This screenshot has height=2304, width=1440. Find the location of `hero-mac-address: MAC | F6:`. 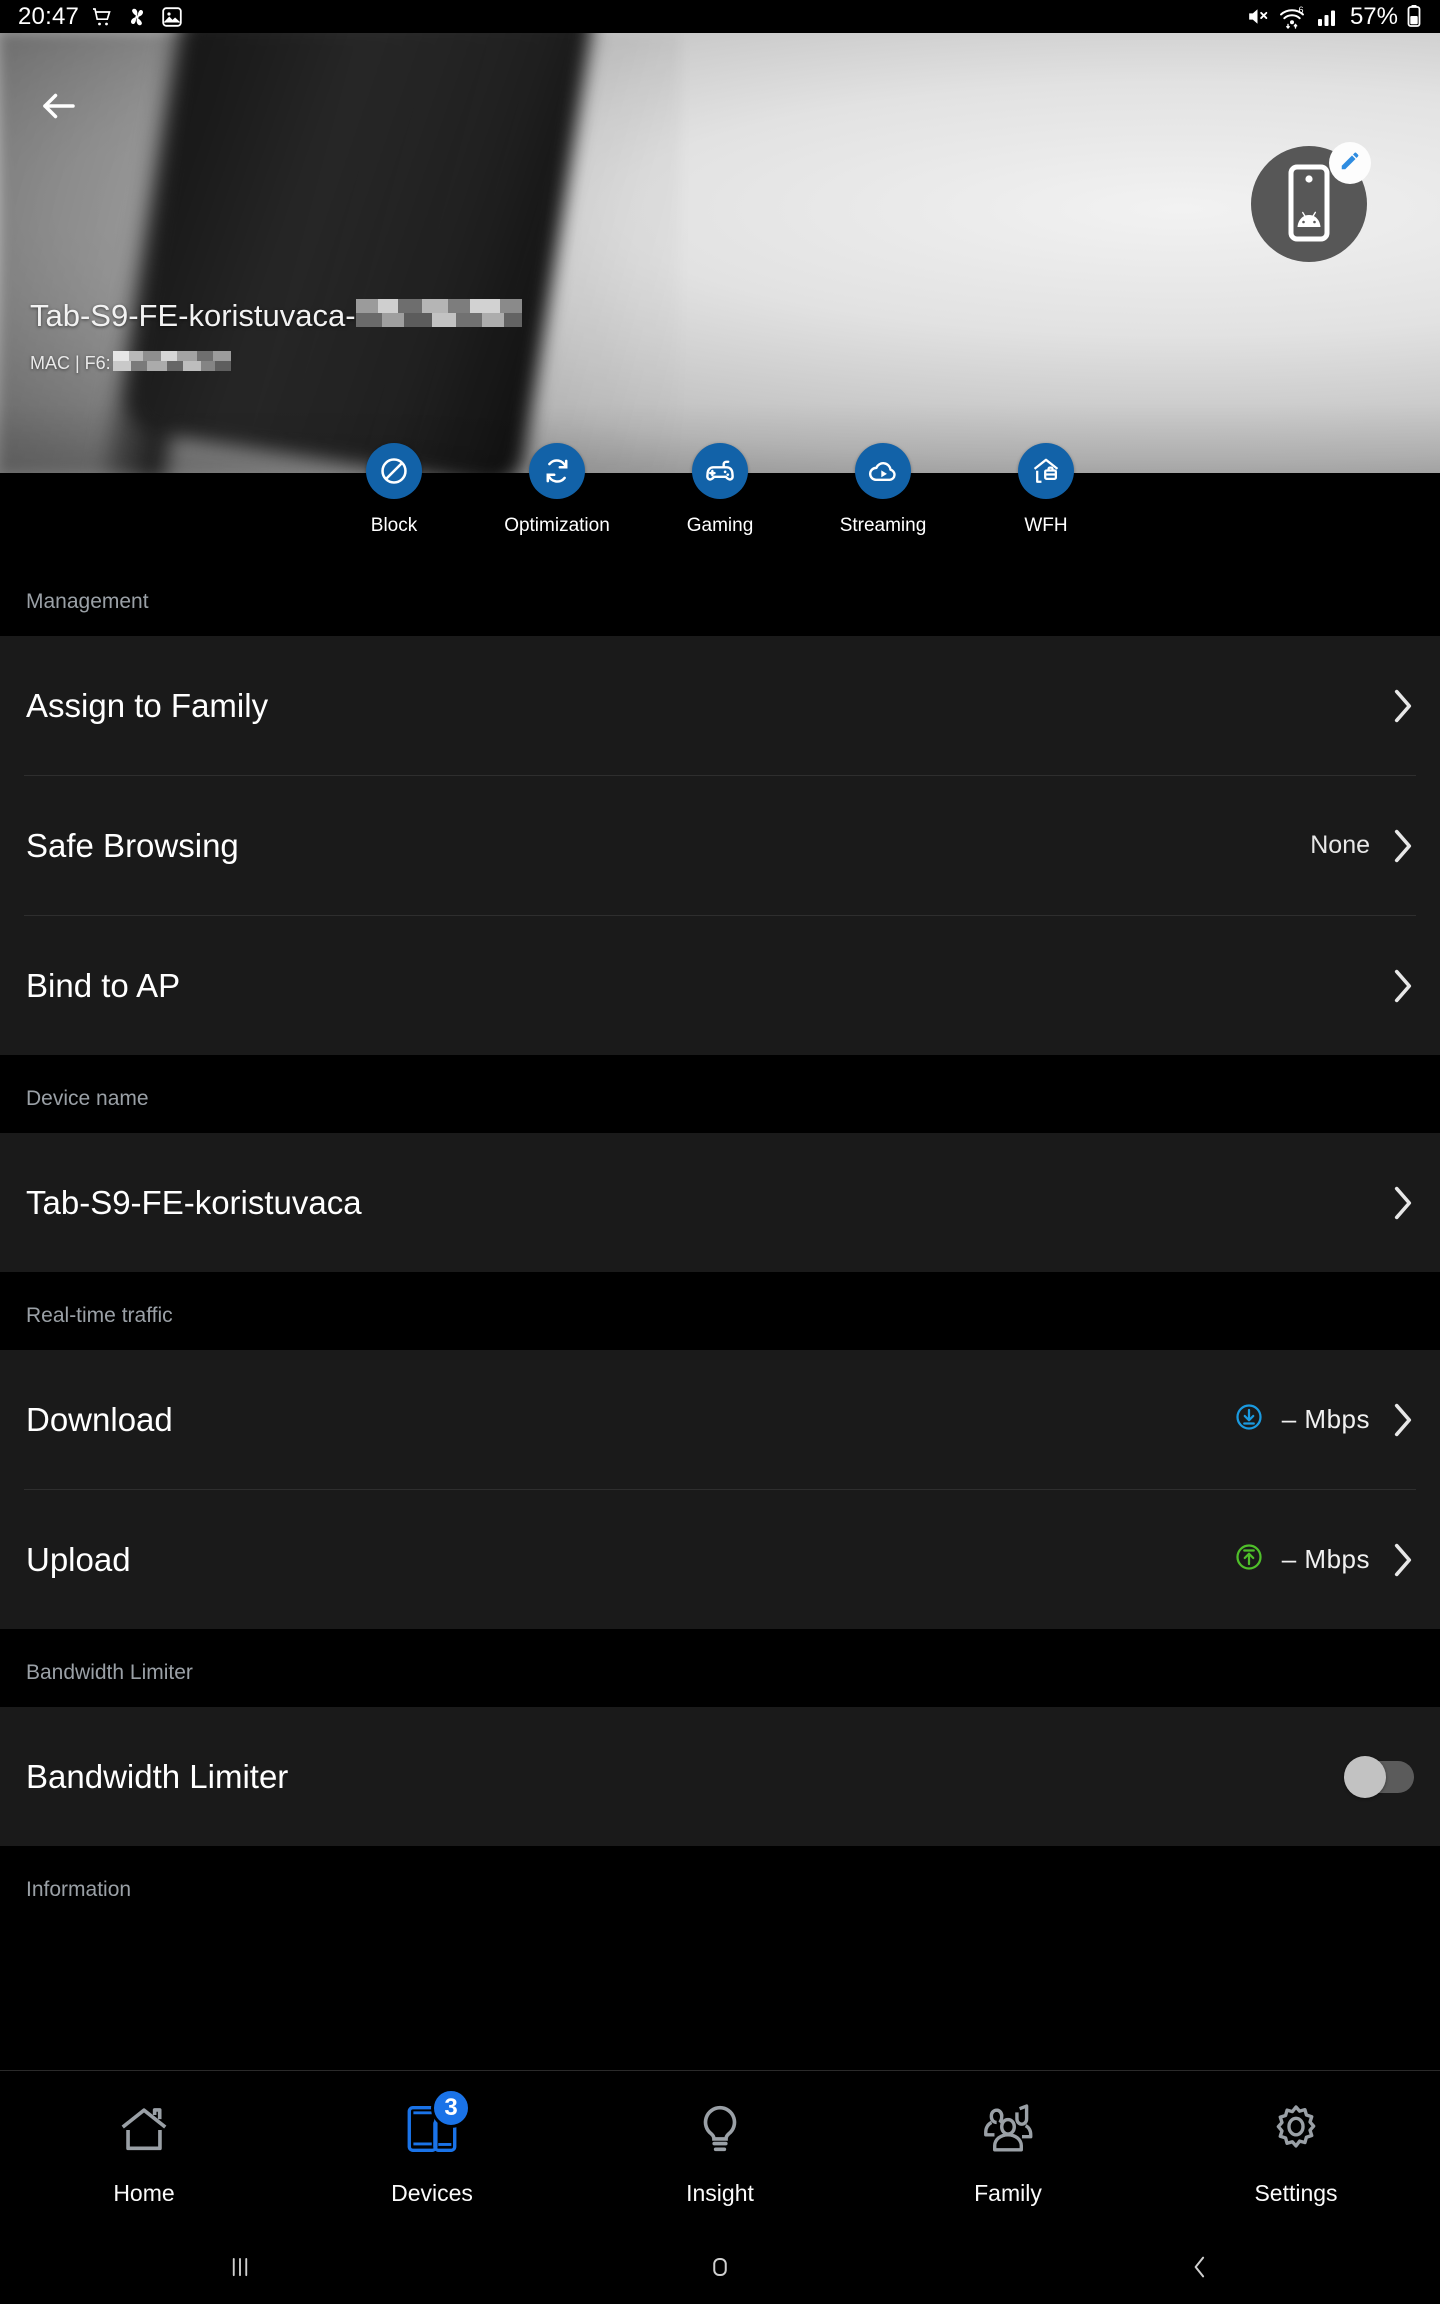

hero-mac-address: MAC | F6: is located at coordinates (410, 363).